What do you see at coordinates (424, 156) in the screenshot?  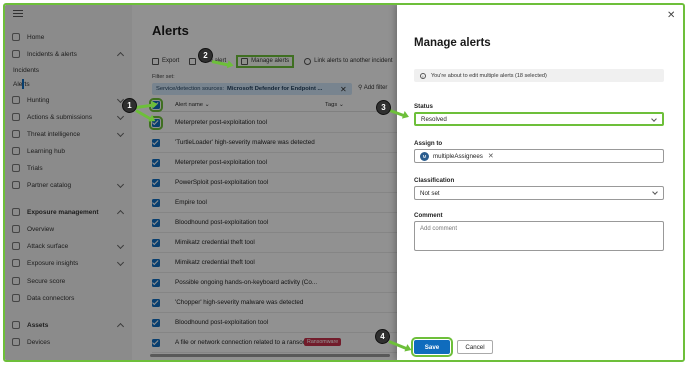 I see `avatar: M` at bounding box center [424, 156].